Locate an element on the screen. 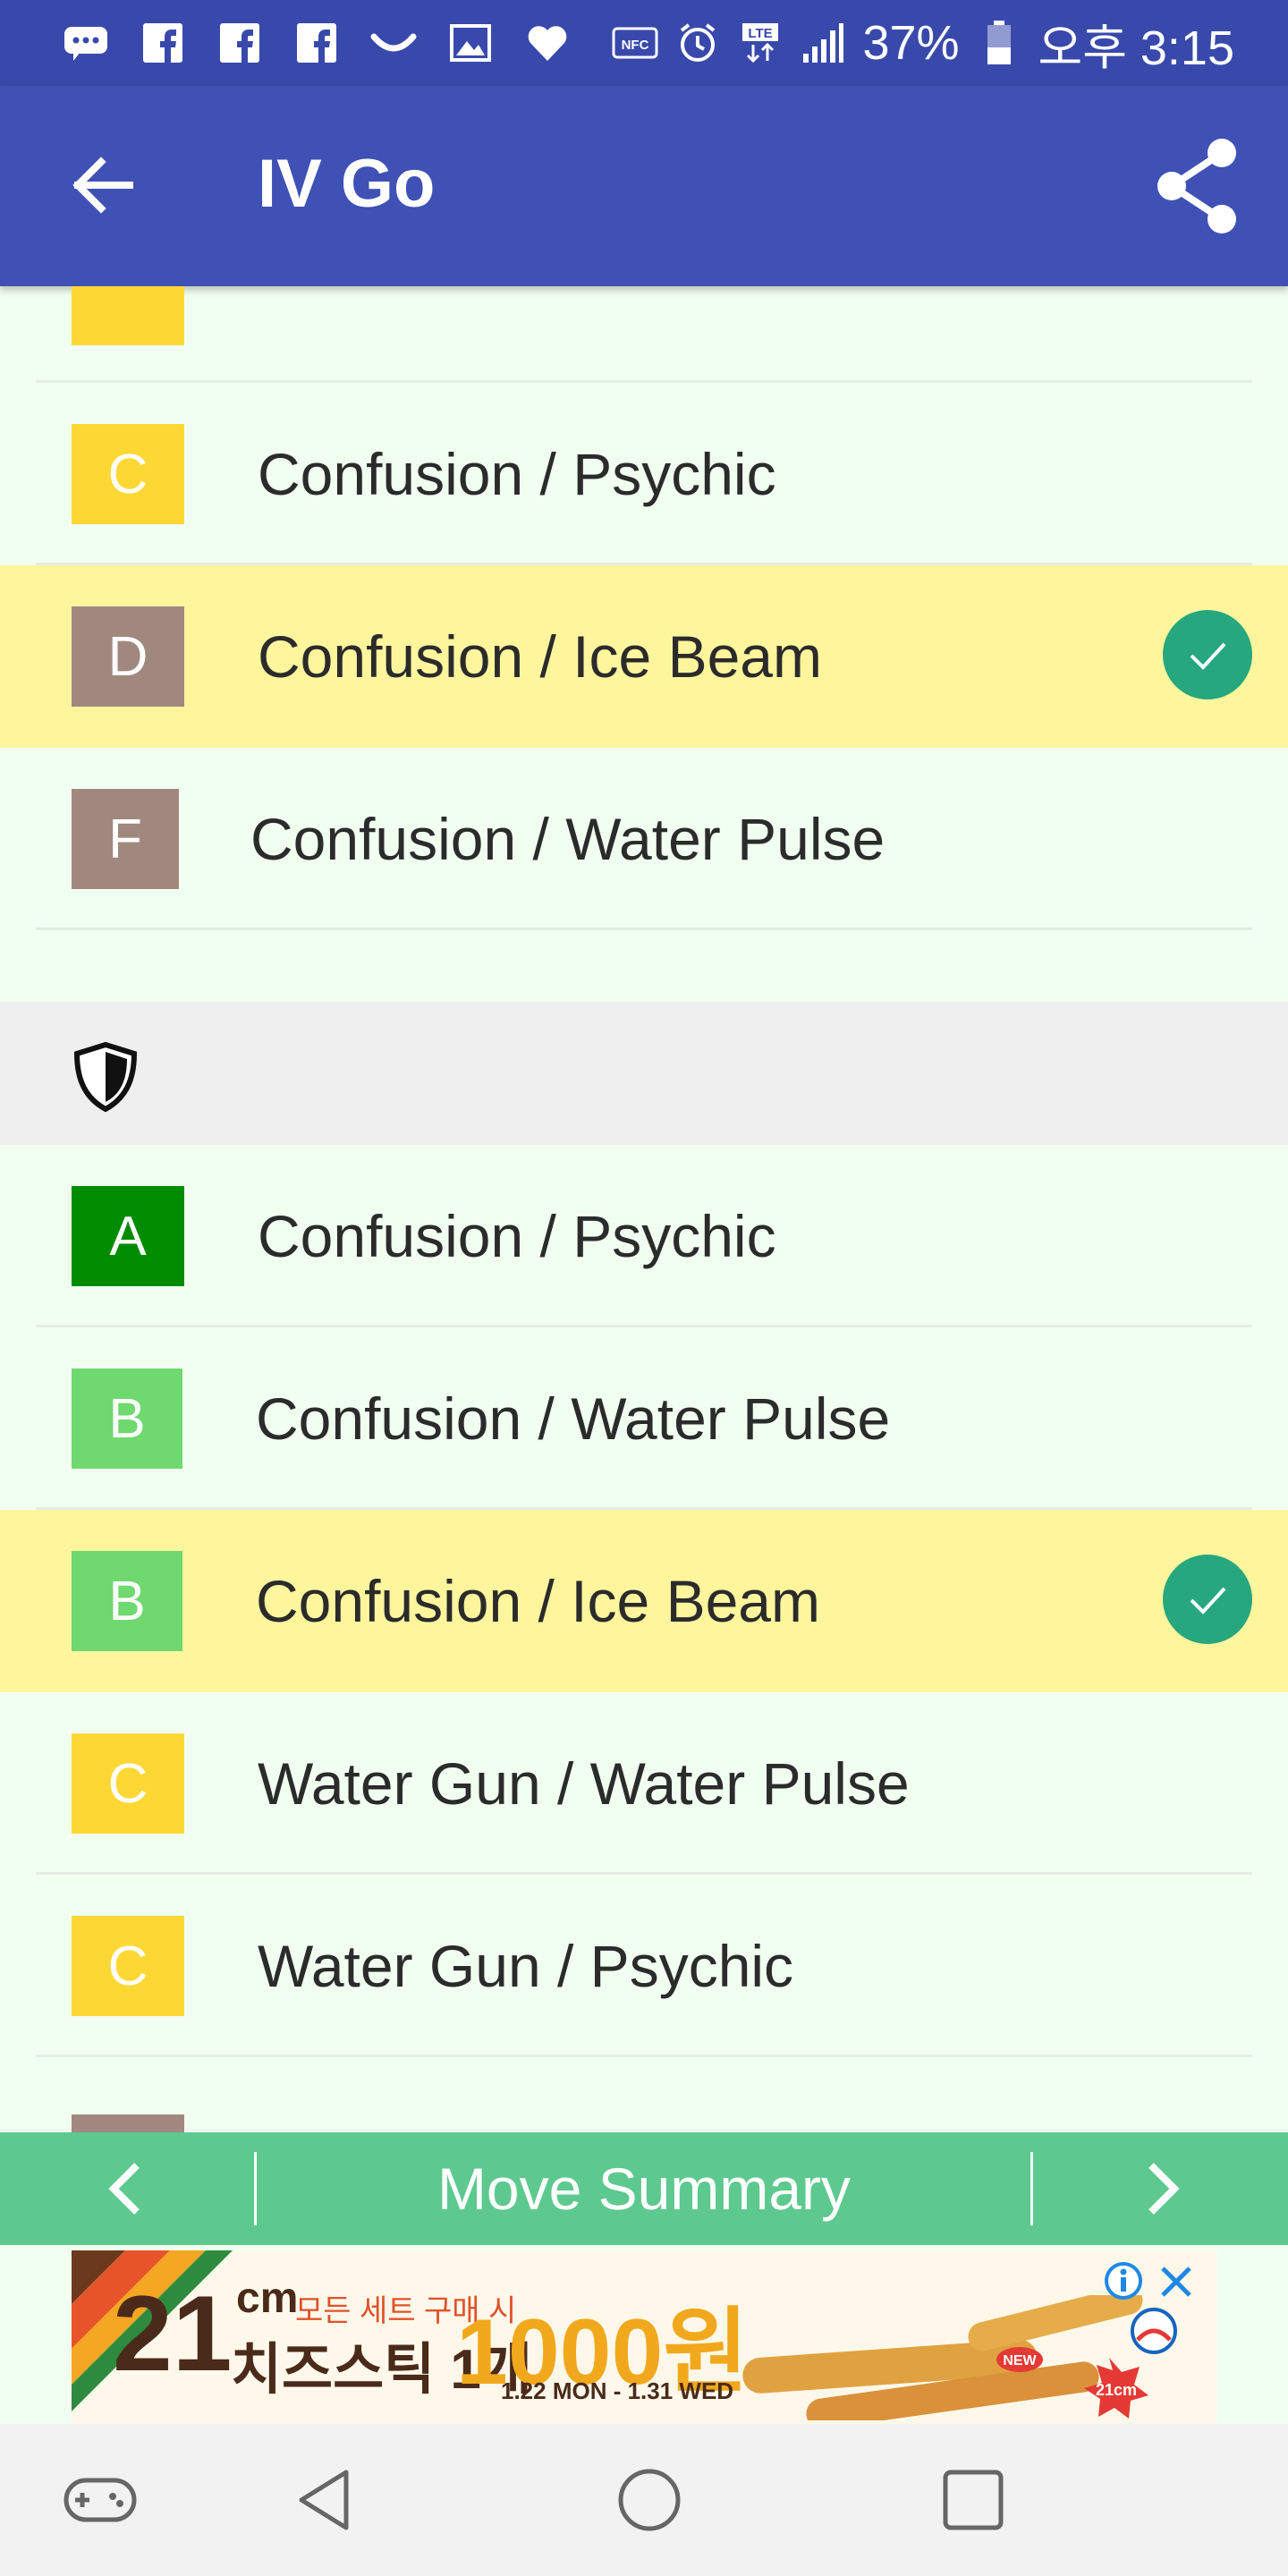 This screenshot has width=1288, height=2576. home-button is located at coordinates (649, 2500).